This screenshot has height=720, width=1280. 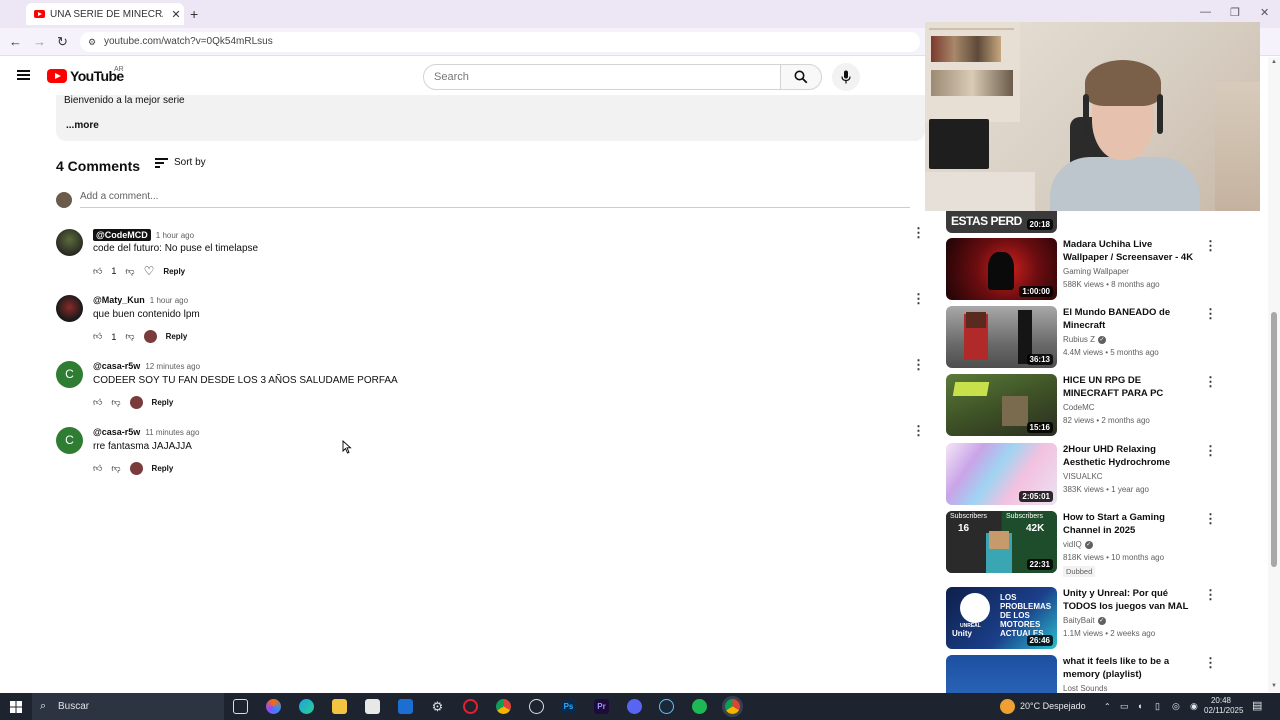 What do you see at coordinates (470, 706) in the screenshot?
I see `opera-icon` at bounding box center [470, 706].